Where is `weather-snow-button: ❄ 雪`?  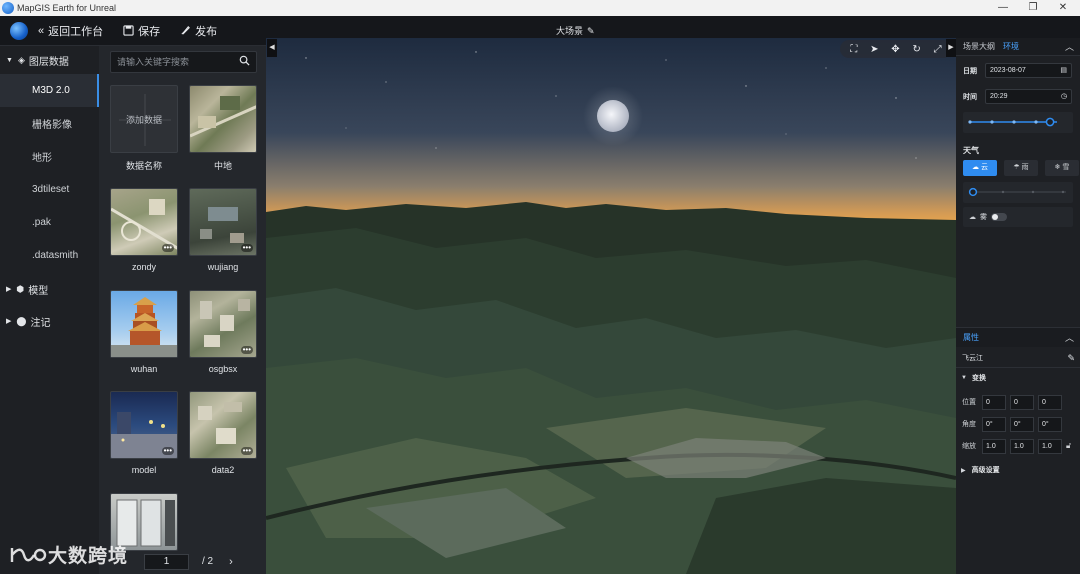
weather-snow-button: ❄ 雪 is located at coordinates (1062, 168).